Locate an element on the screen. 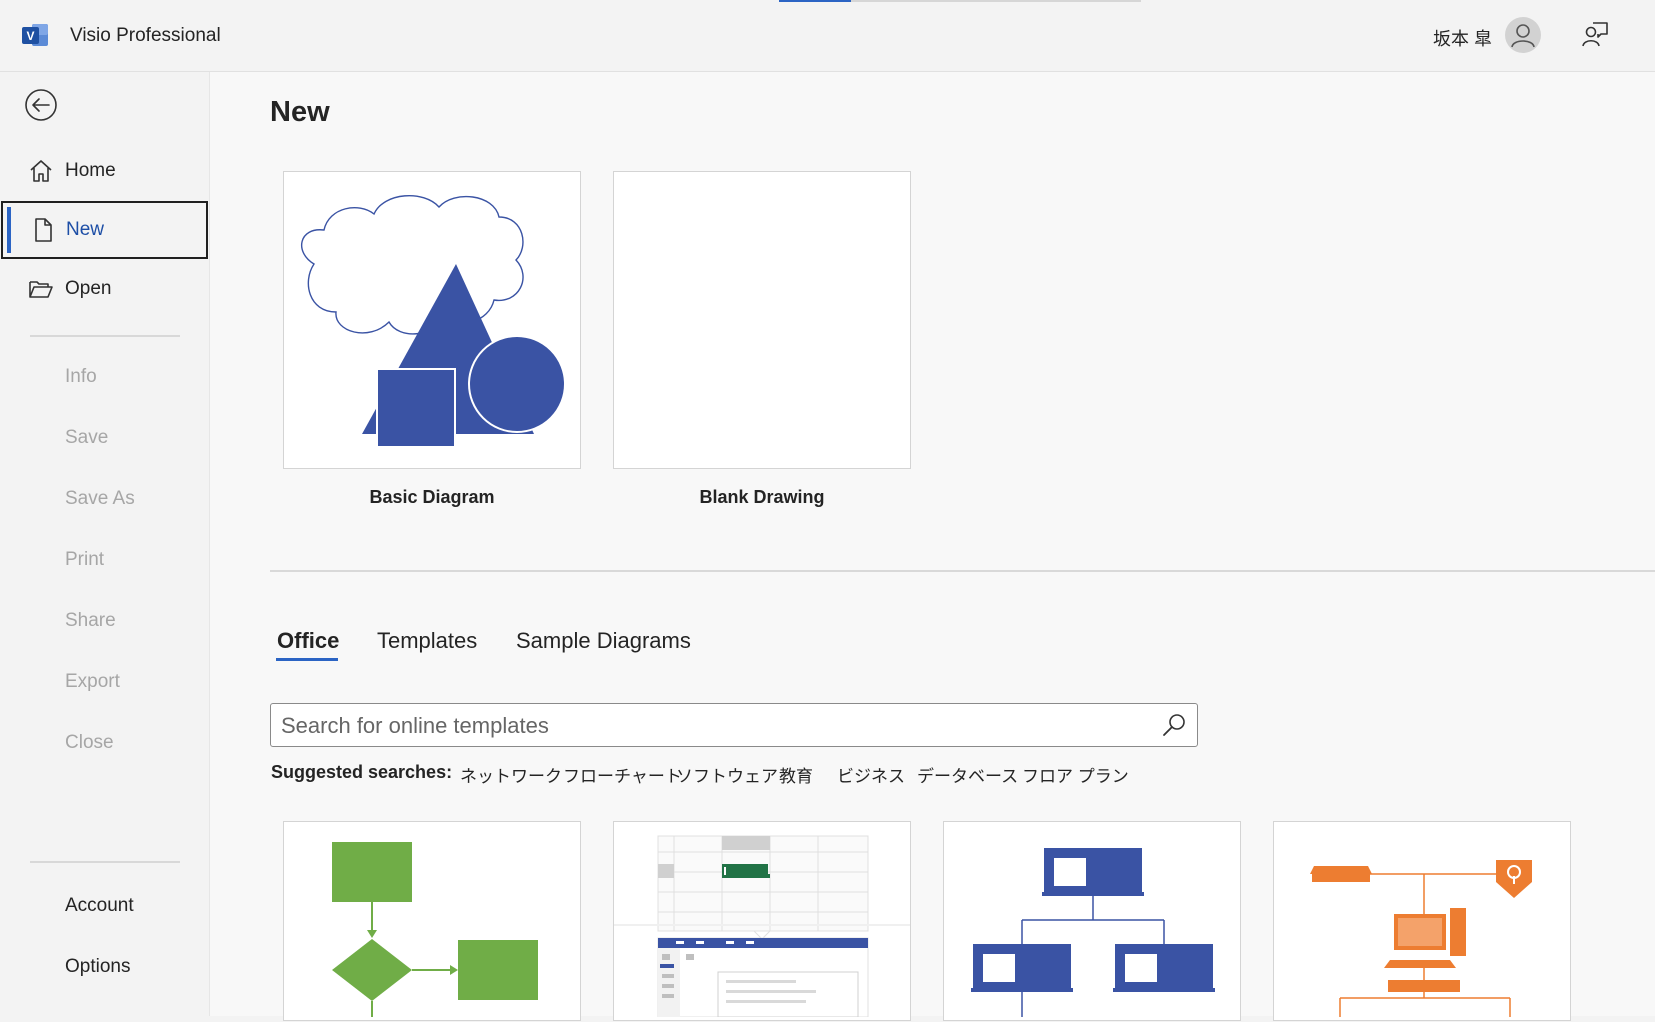 The image size is (1655, 1022). template-tile-org-chart is located at coordinates (1092, 921).